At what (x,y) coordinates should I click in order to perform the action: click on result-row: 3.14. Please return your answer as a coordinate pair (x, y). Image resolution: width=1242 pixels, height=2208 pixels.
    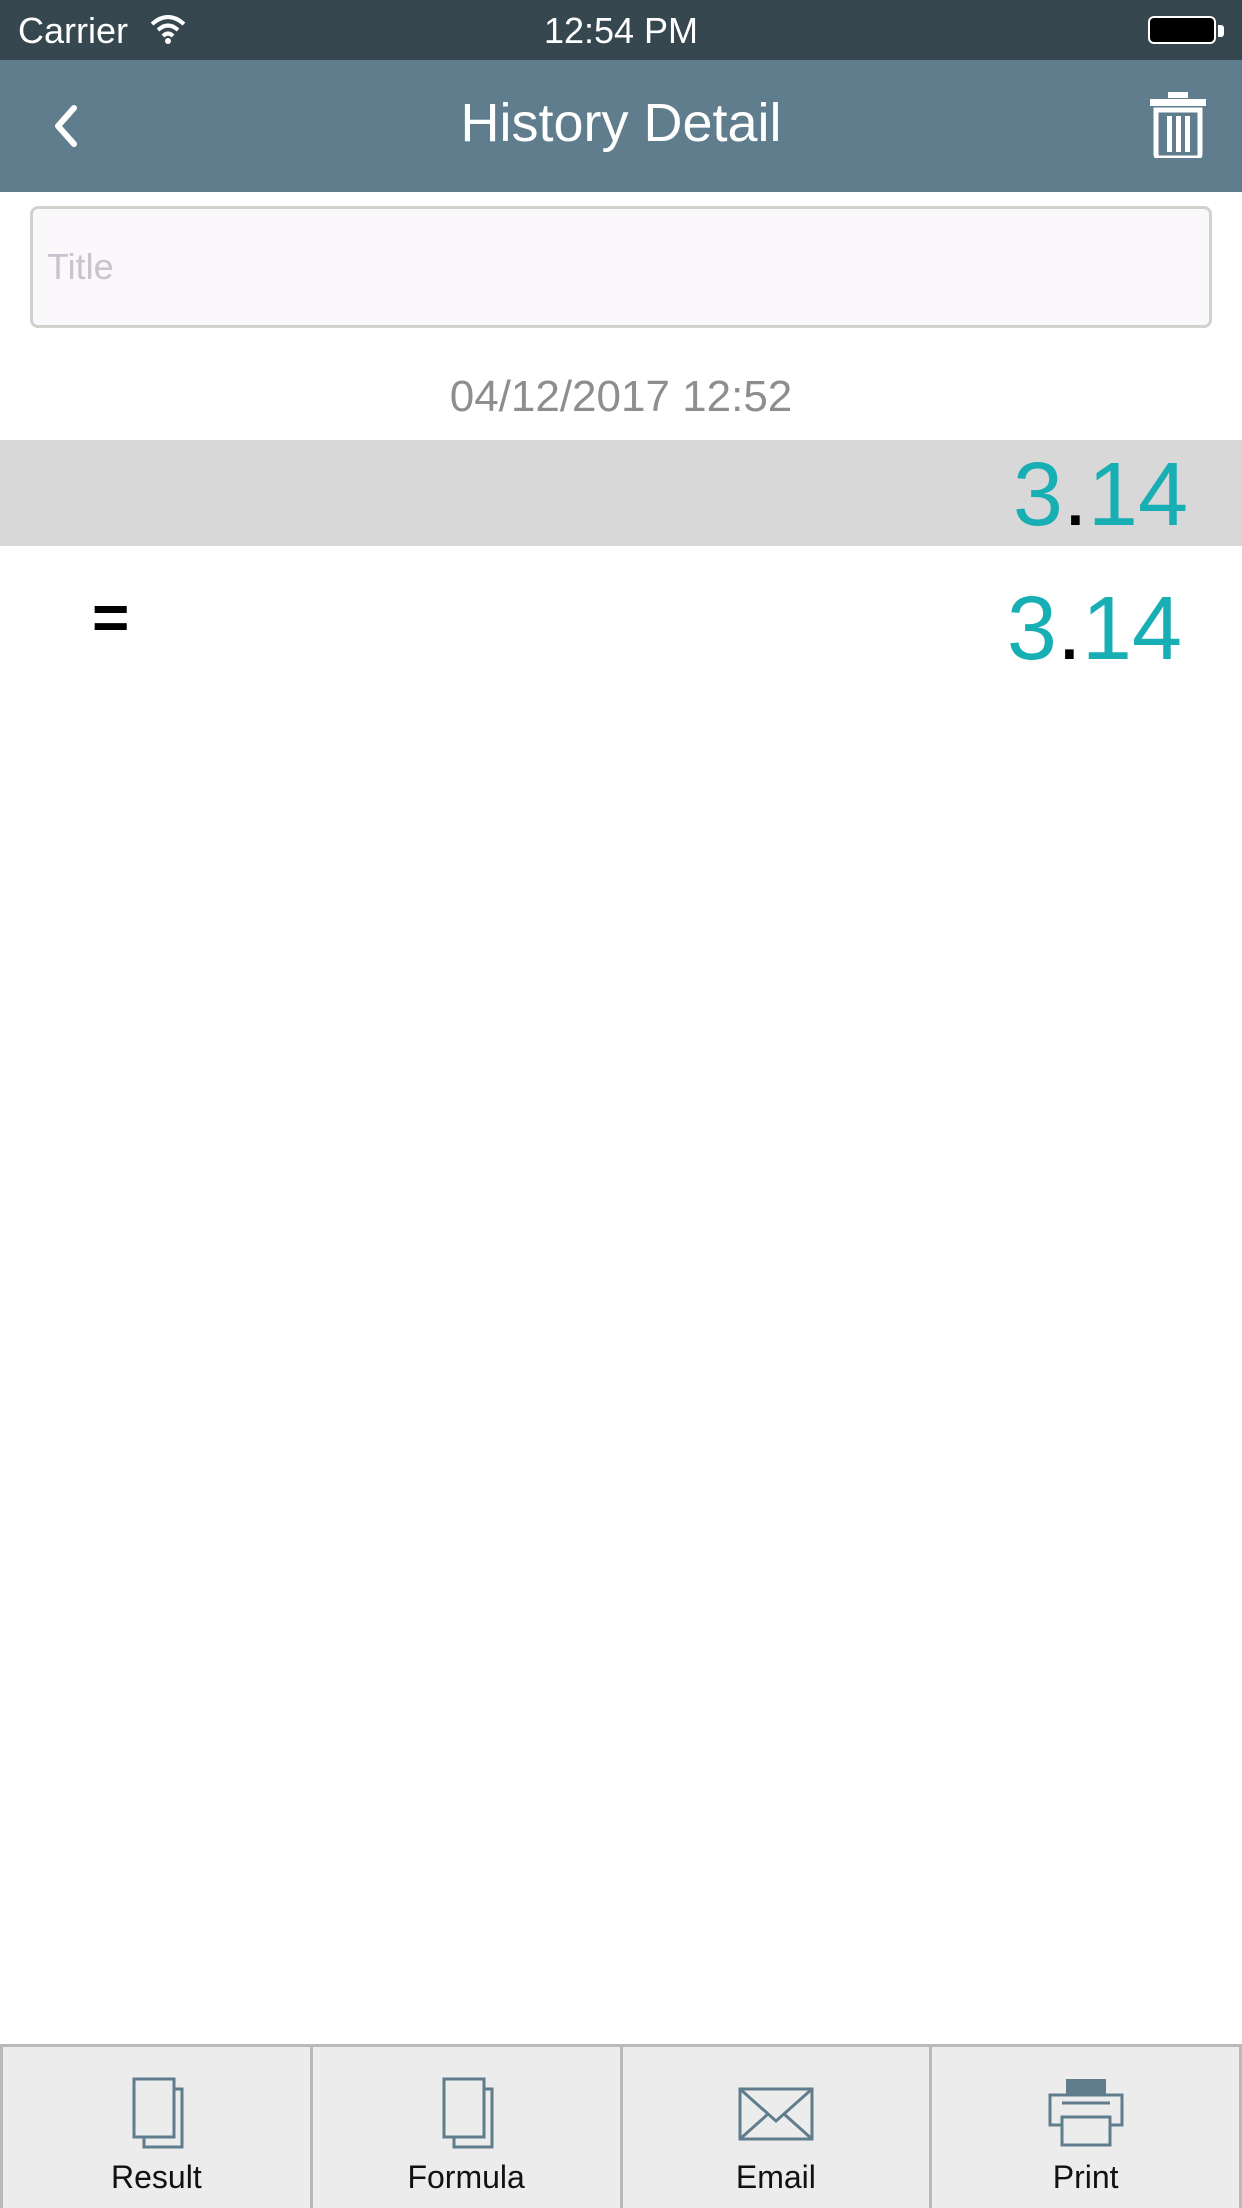
    Looking at the image, I should click on (621, 493).